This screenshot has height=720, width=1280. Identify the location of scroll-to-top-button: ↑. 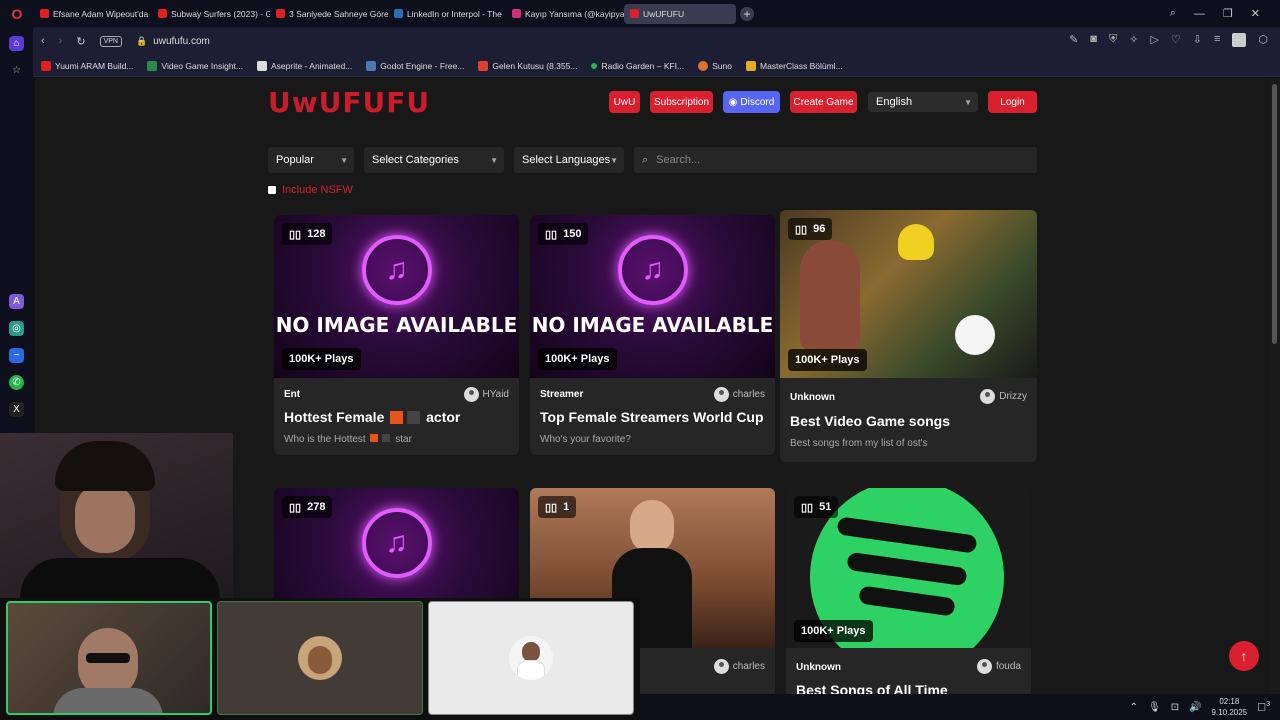
(1244, 656).